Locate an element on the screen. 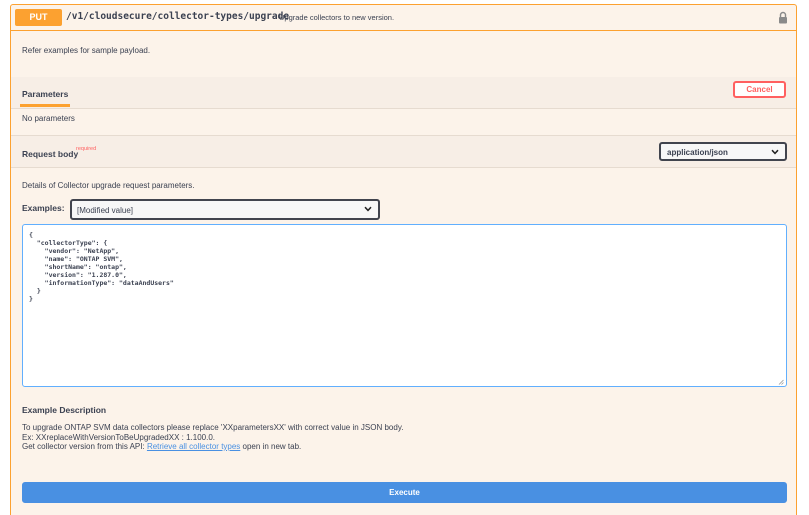 The height and width of the screenshot is (515, 809). execute-button: Execute is located at coordinates (404, 492).